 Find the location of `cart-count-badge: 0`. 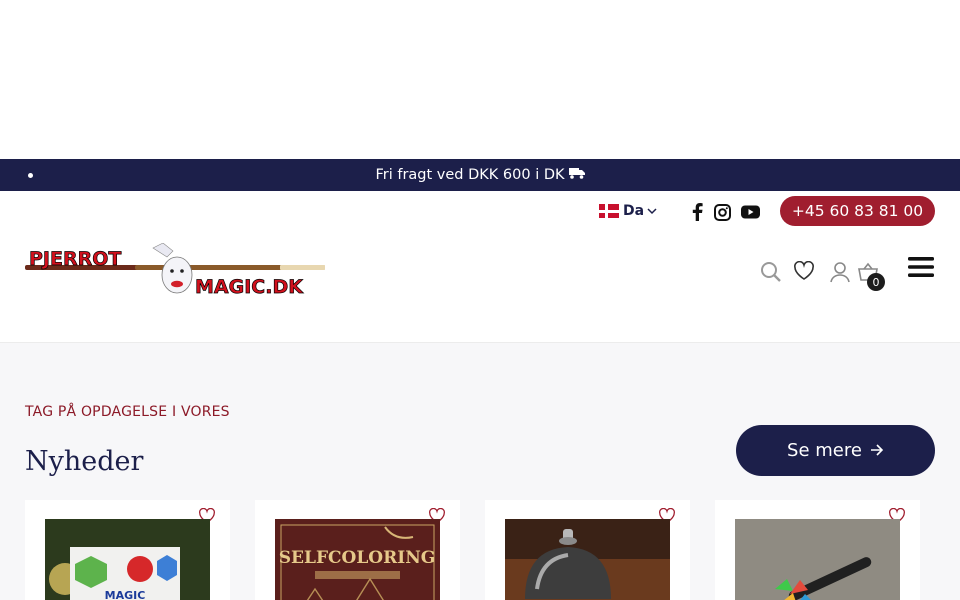

cart-count-badge: 0 is located at coordinates (876, 282).